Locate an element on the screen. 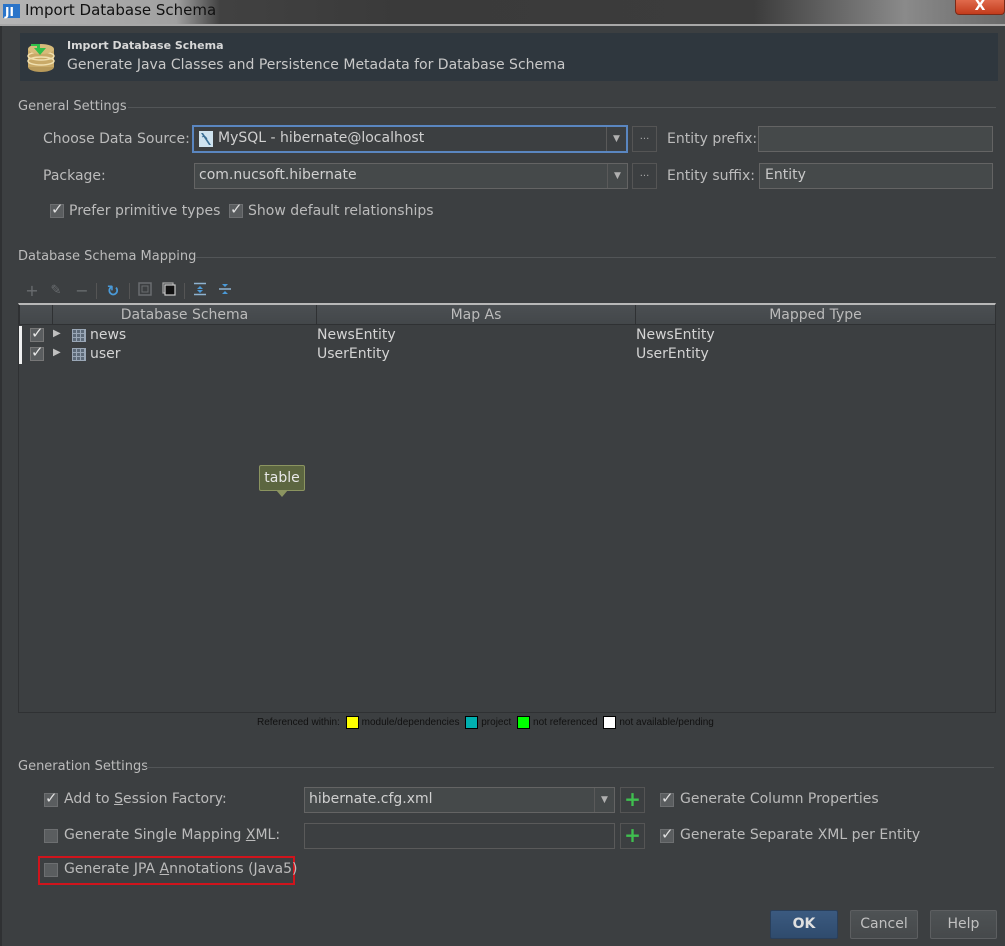 This screenshot has height=946, width=1005. edit-icon: ✎ is located at coordinates (56, 291).